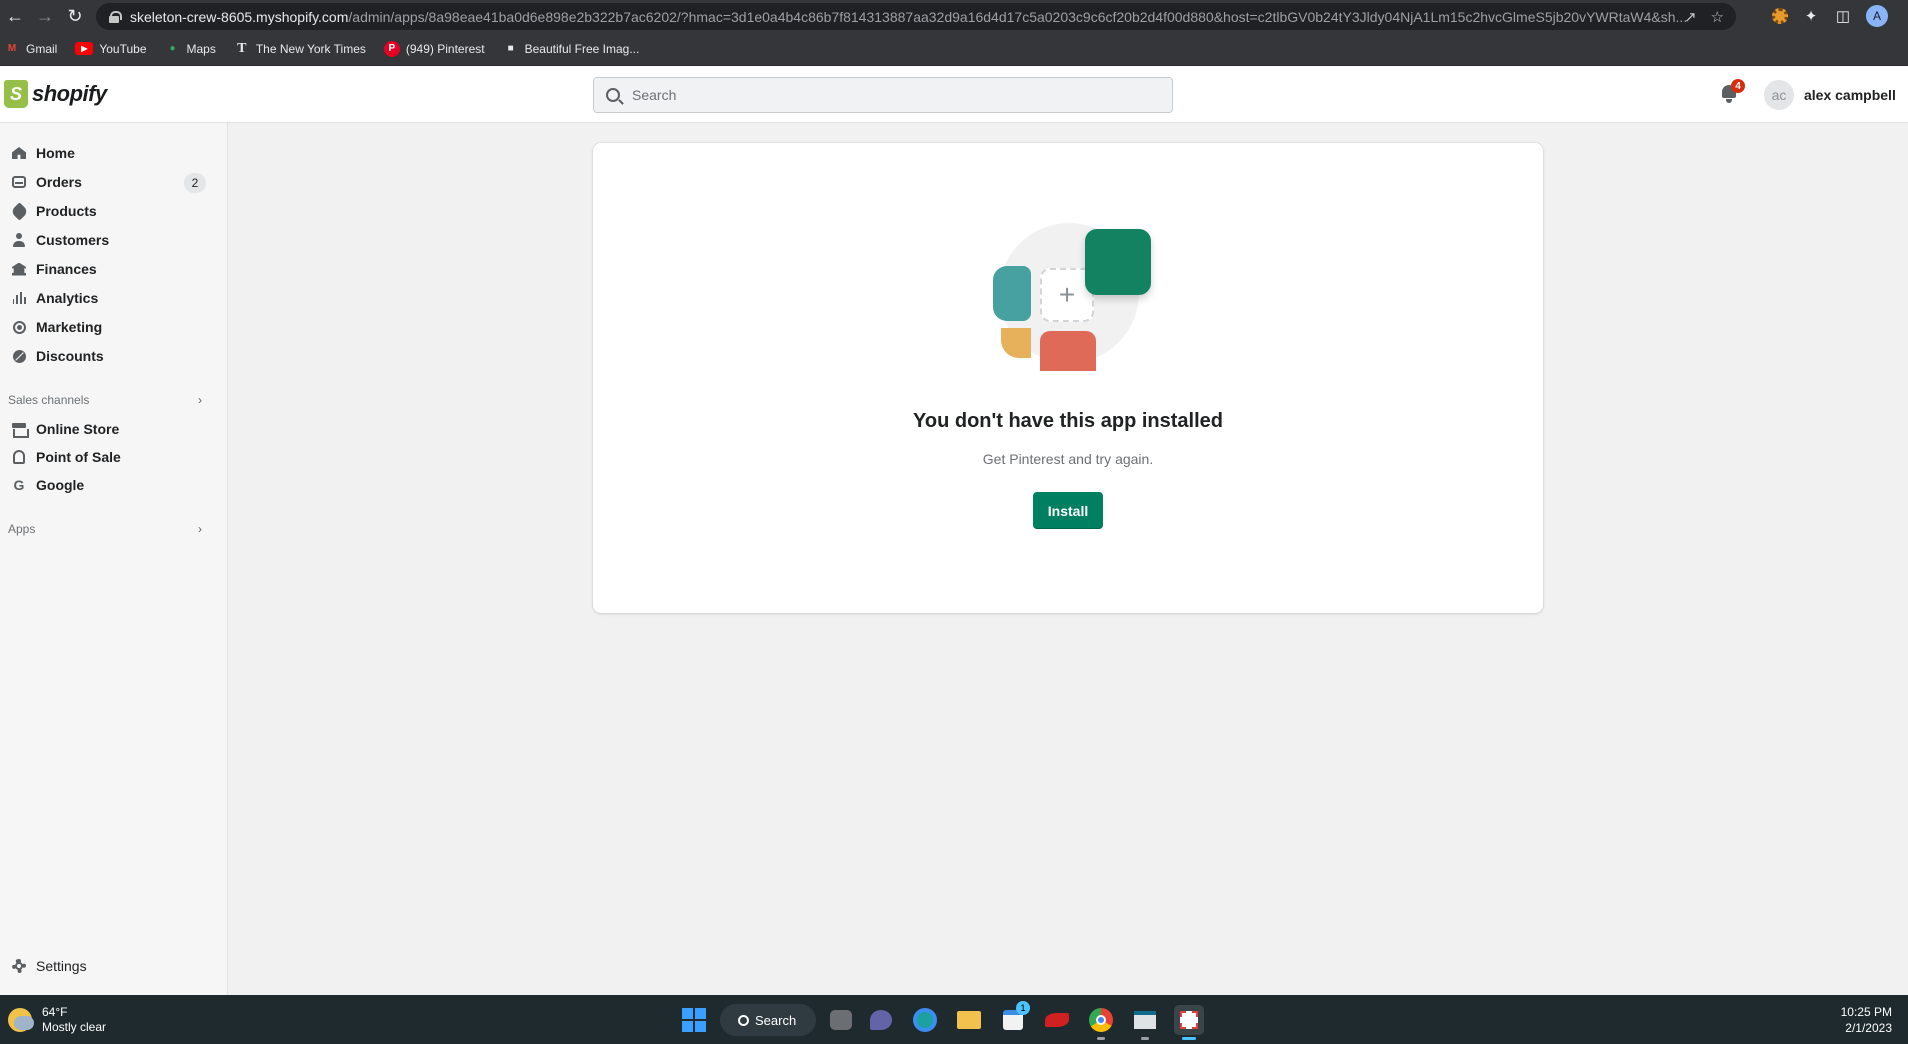 Image resolution: width=1908 pixels, height=1044 pixels. Describe the element at coordinates (1866, 1020) in the screenshot. I see `system-clock: 10:25 PM 2/1/2023` at that location.